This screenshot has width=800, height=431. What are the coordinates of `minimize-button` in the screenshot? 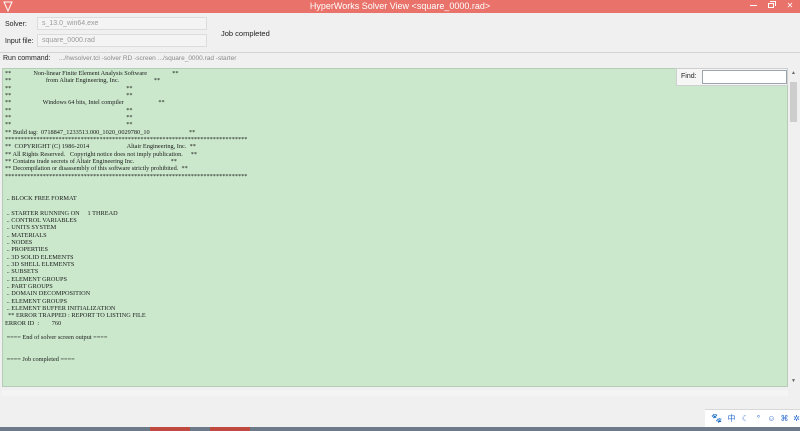 It's located at (753, 6).